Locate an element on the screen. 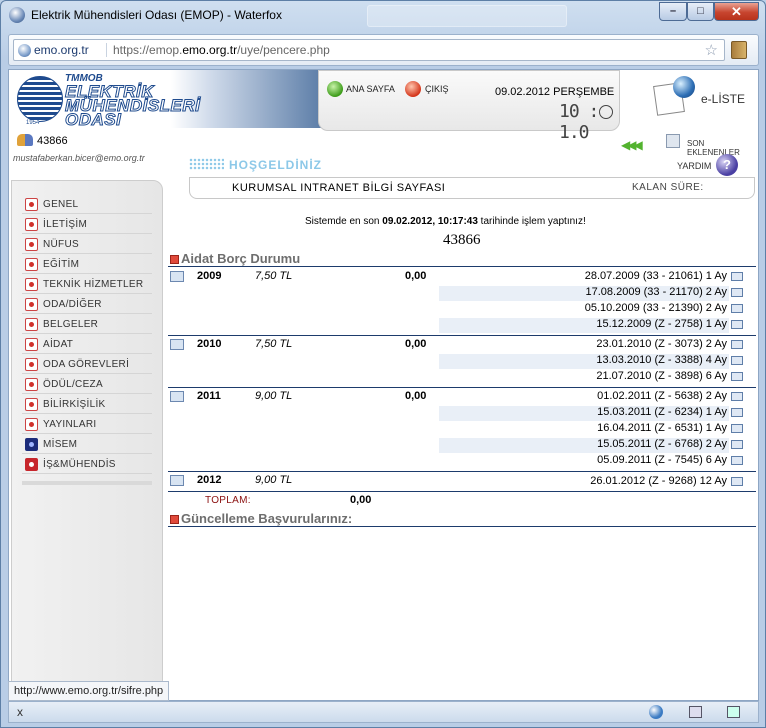 This screenshot has width=766, height=728. lastop-datetime: 09.02.2012, 10:17:43 is located at coordinates (430, 221).